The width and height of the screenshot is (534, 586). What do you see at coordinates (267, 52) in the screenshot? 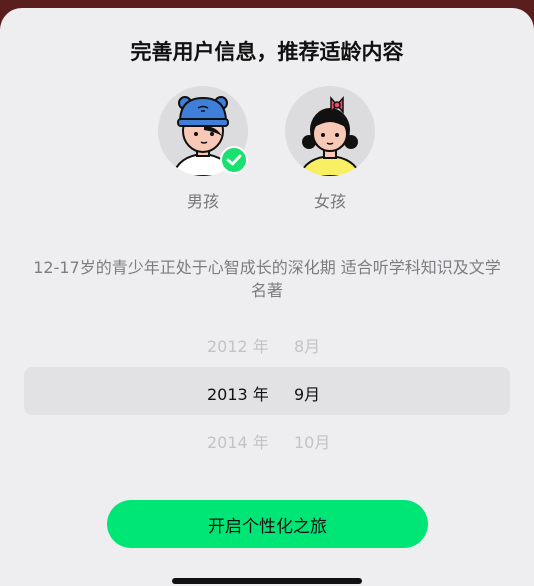
I see `sheet-title: 完善用户信息，推荐适龄内容` at bounding box center [267, 52].